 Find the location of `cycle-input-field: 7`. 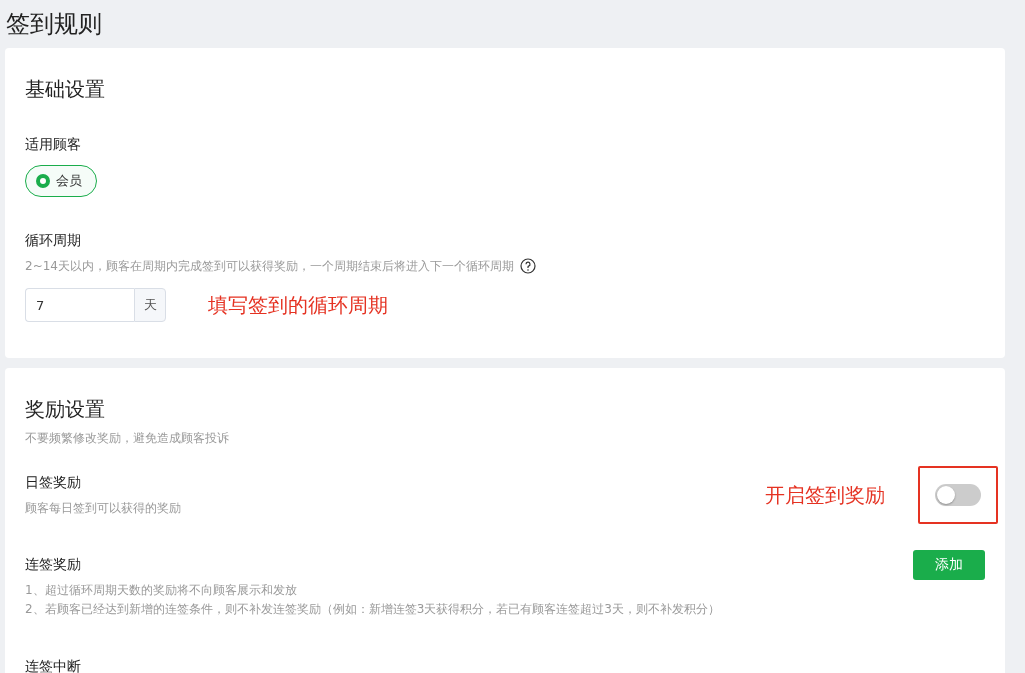

cycle-input-field: 7 is located at coordinates (79, 305).